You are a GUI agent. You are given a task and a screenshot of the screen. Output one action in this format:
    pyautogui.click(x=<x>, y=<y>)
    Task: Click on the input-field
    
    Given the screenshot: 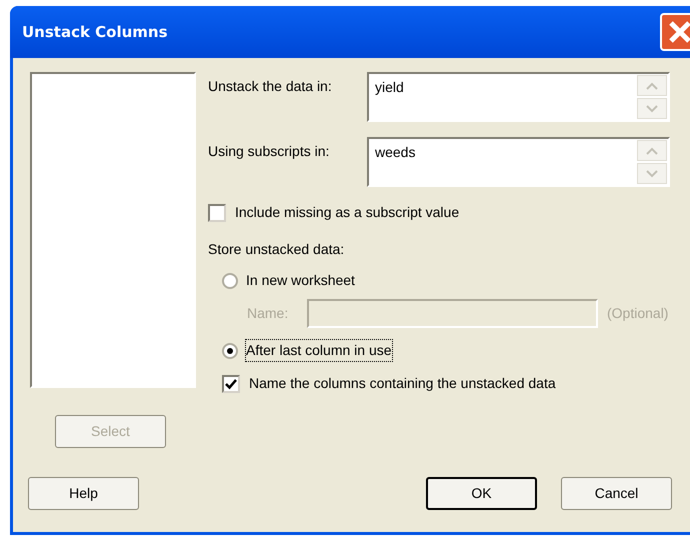 What is the action you would take?
    pyautogui.click(x=452, y=313)
    